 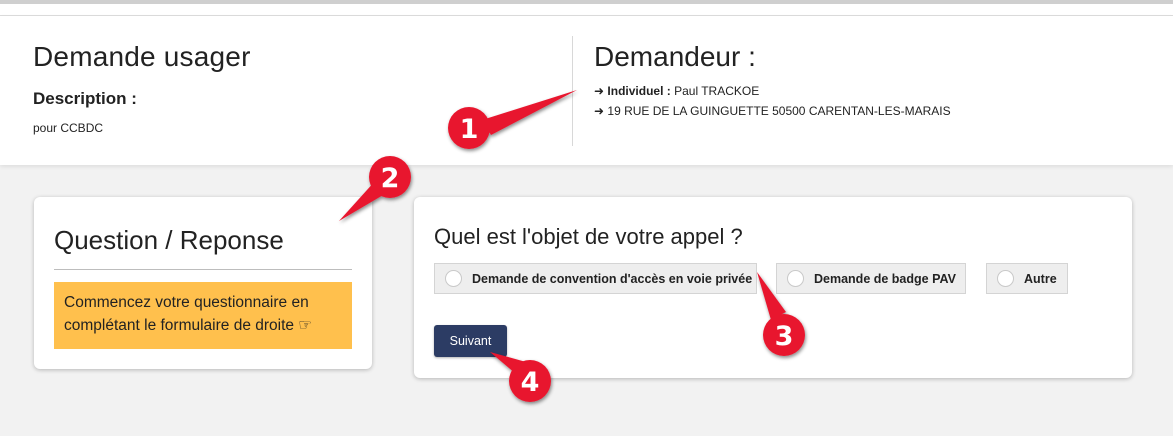 What do you see at coordinates (169, 240) in the screenshot?
I see `question-response-title: Question / Reponse` at bounding box center [169, 240].